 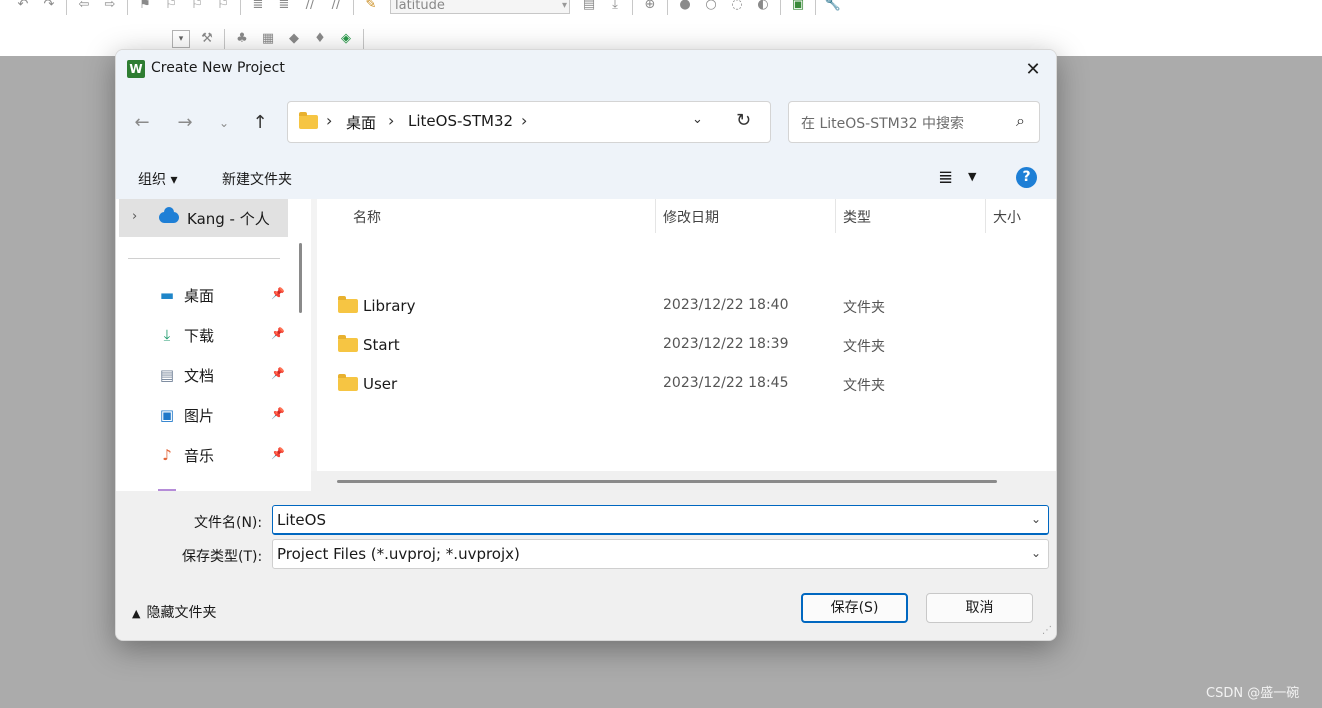 What do you see at coordinates (650, 6) in the screenshot?
I see `debug-icon: ⊕` at bounding box center [650, 6].